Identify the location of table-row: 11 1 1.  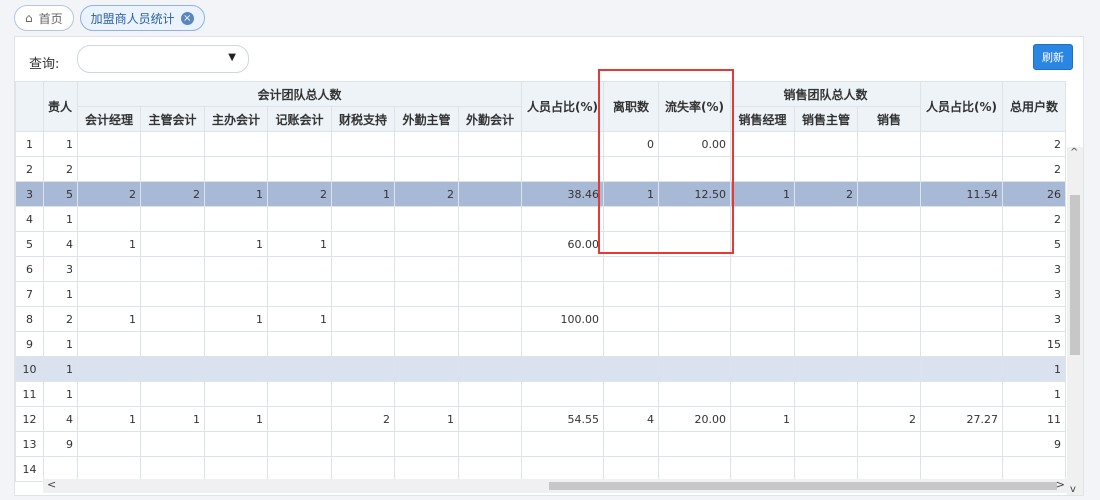
(540, 394).